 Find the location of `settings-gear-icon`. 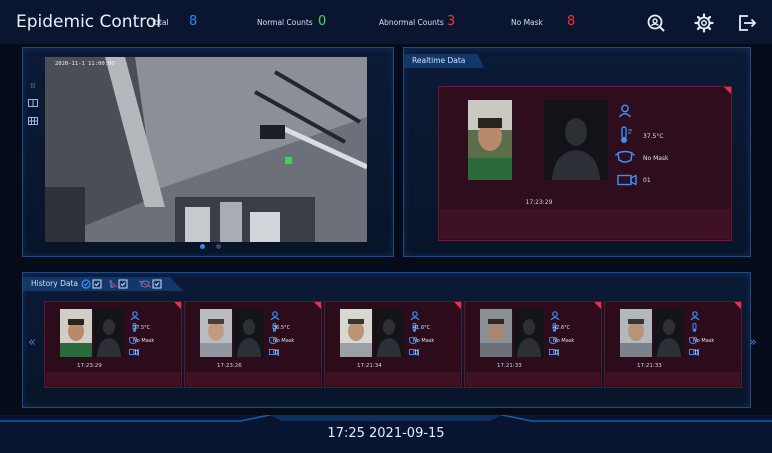

settings-gear-icon is located at coordinates (704, 23).